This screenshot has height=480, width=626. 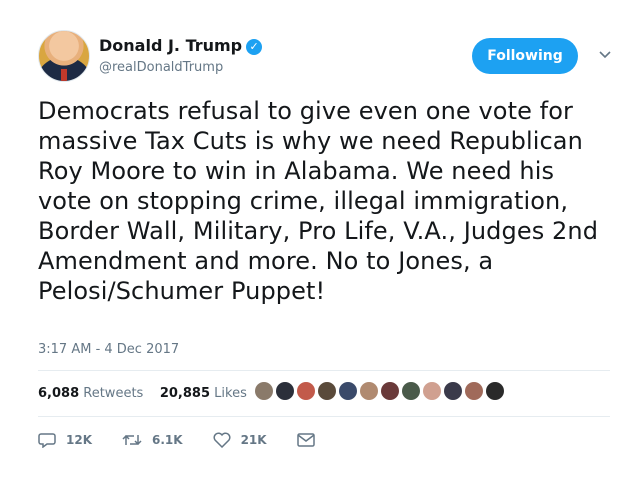 What do you see at coordinates (185, 393) in the screenshot?
I see `likes-count: 20,885` at bounding box center [185, 393].